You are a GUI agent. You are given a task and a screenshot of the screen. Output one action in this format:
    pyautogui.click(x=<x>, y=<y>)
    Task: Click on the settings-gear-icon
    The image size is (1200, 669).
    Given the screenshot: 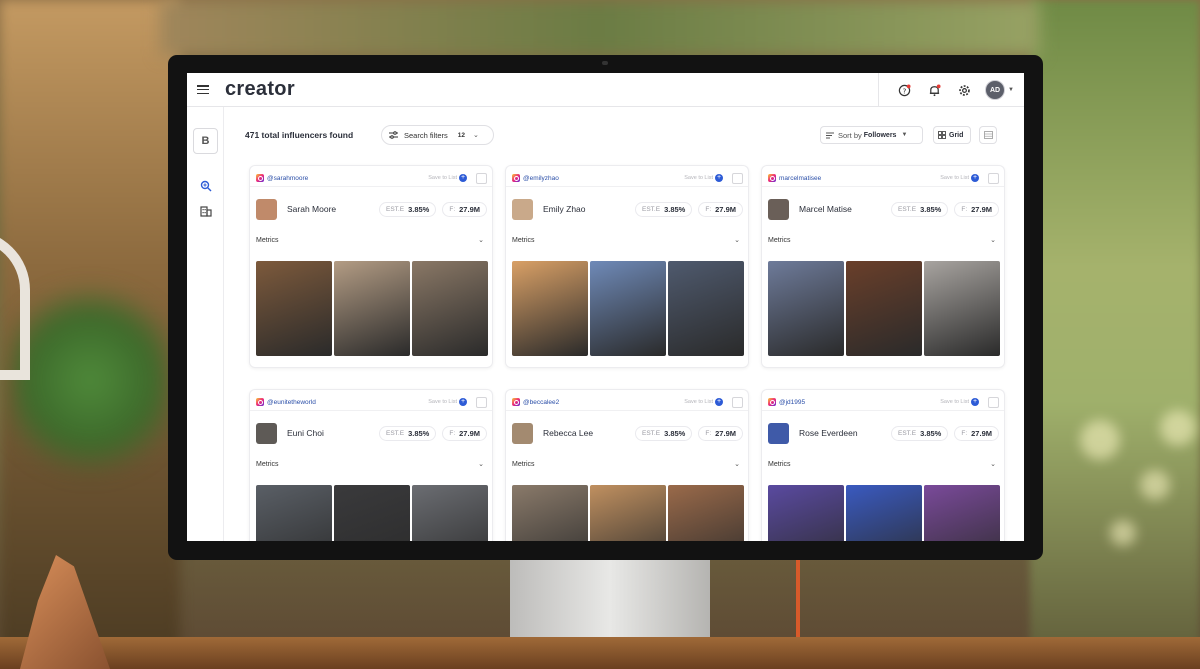 What is the action you would take?
    pyautogui.click(x=964, y=90)
    